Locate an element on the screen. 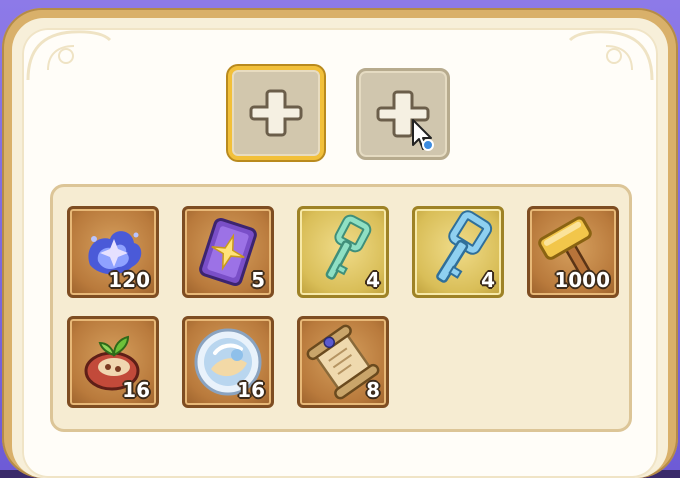  item-quantity: 8 is located at coordinates (373, 390).